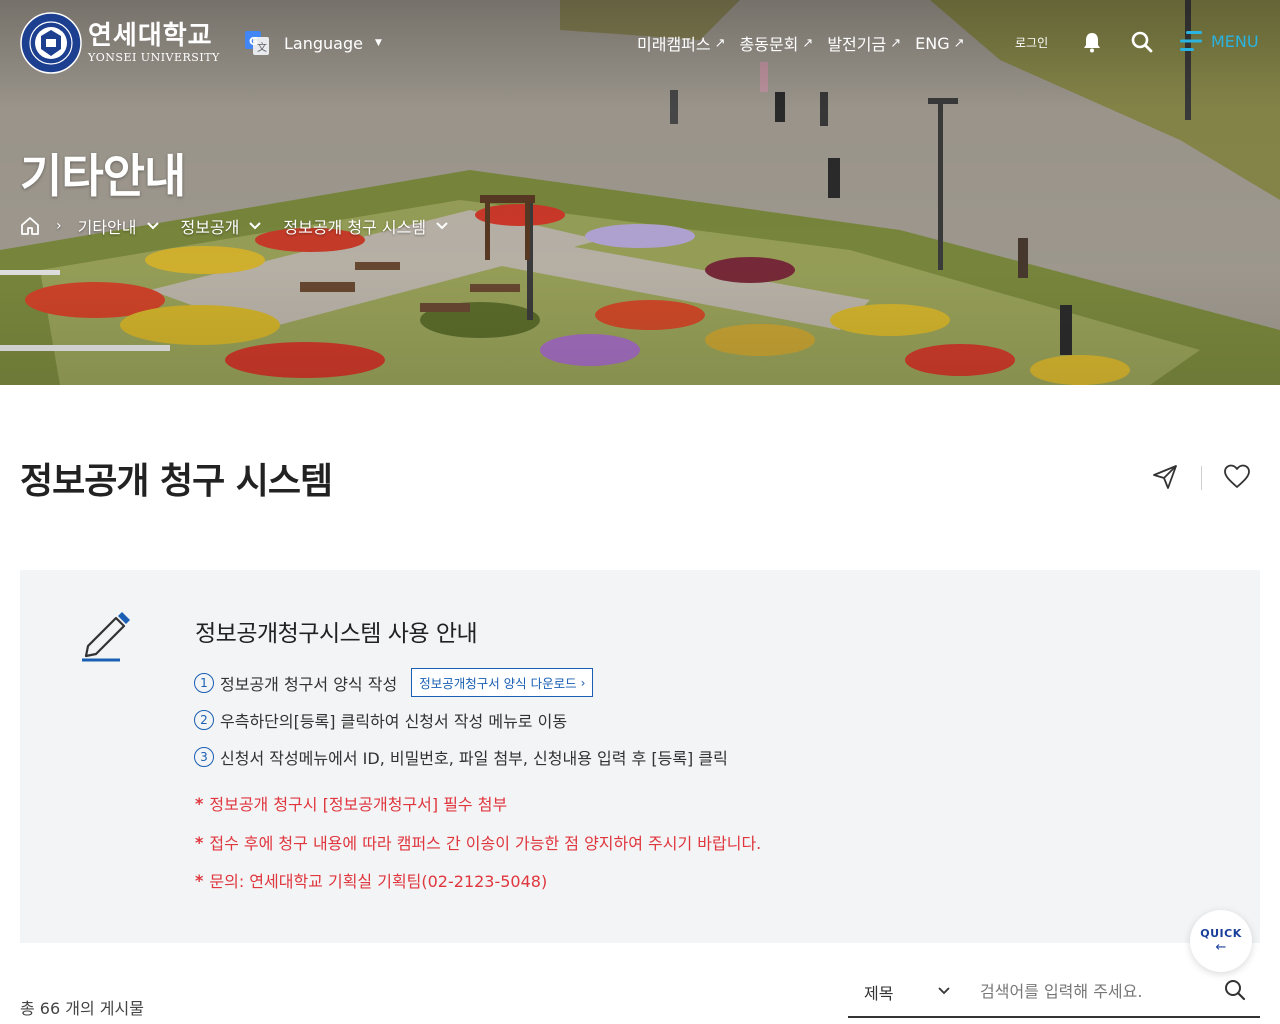 This screenshot has width=1280, height=1024. What do you see at coordinates (106, 637) in the screenshot?
I see `pencil-icon` at bounding box center [106, 637].